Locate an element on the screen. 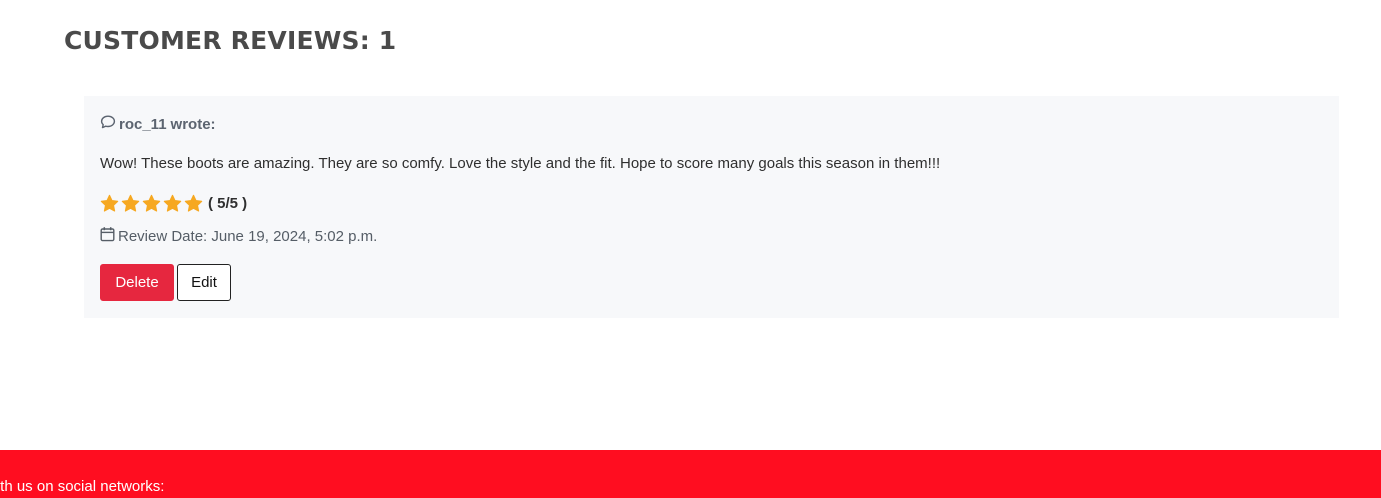 Image resolution: width=1381 pixels, height=498 pixels. edit-review-button: Edit is located at coordinates (204, 282).